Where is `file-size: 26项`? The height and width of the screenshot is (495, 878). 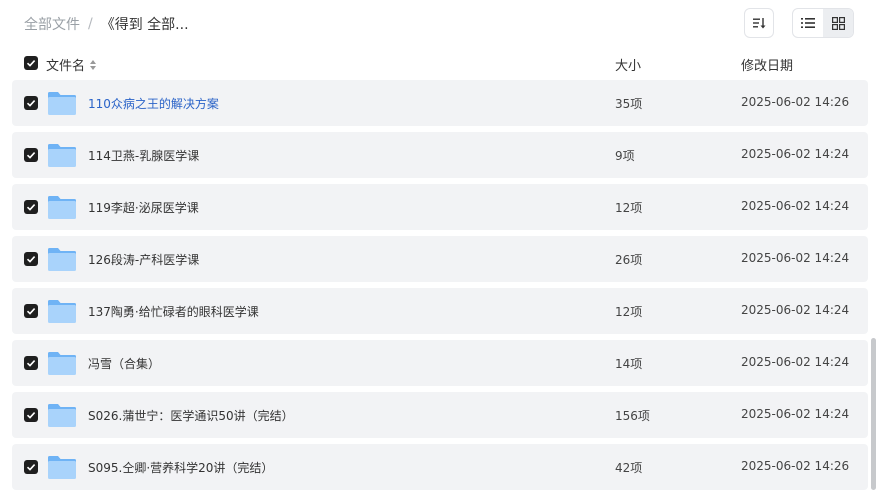
file-size: 26项 is located at coordinates (629, 260).